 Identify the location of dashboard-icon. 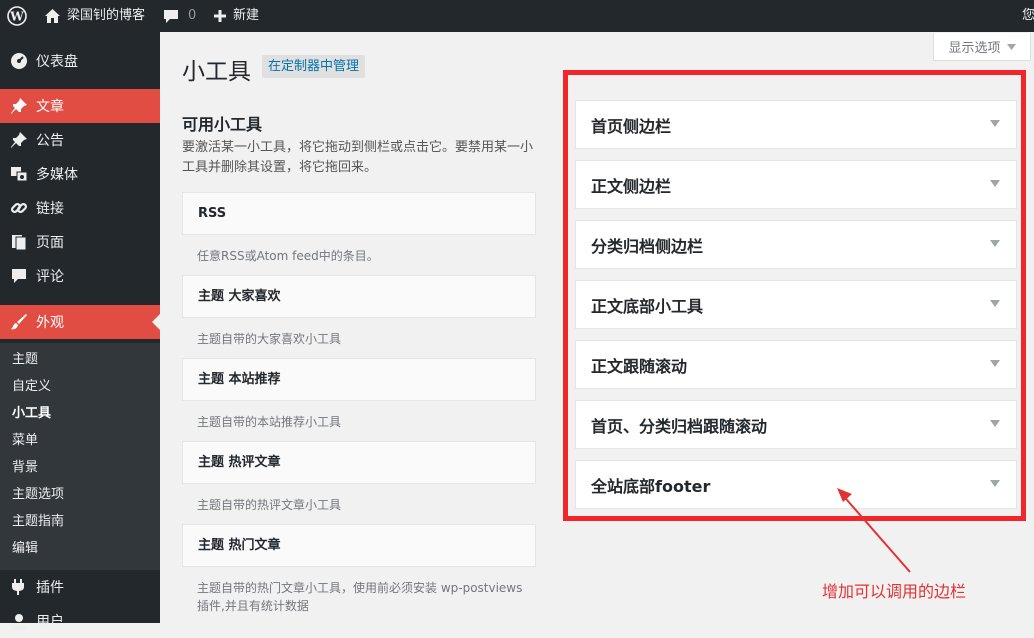
(19, 61).